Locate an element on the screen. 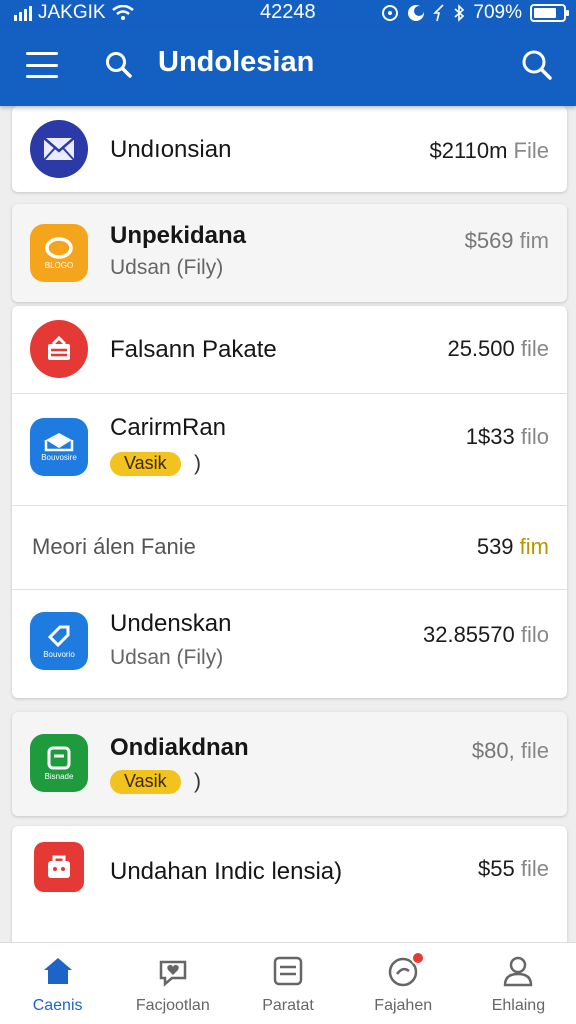 This screenshot has width=576, height=1024. item-title: Ondiakdnan is located at coordinates (179, 747).